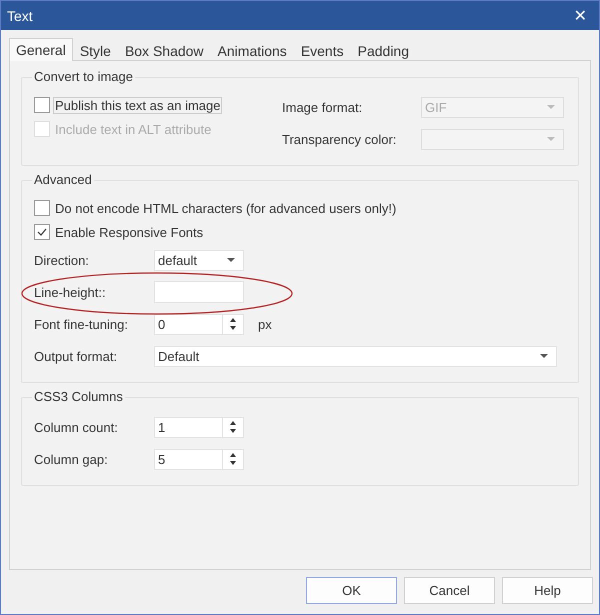 This screenshot has width=600, height=615. What do you see at coordinates (162, 324) in the screenshot?
I see `field-value: 0` at bounding box center [162, 324].